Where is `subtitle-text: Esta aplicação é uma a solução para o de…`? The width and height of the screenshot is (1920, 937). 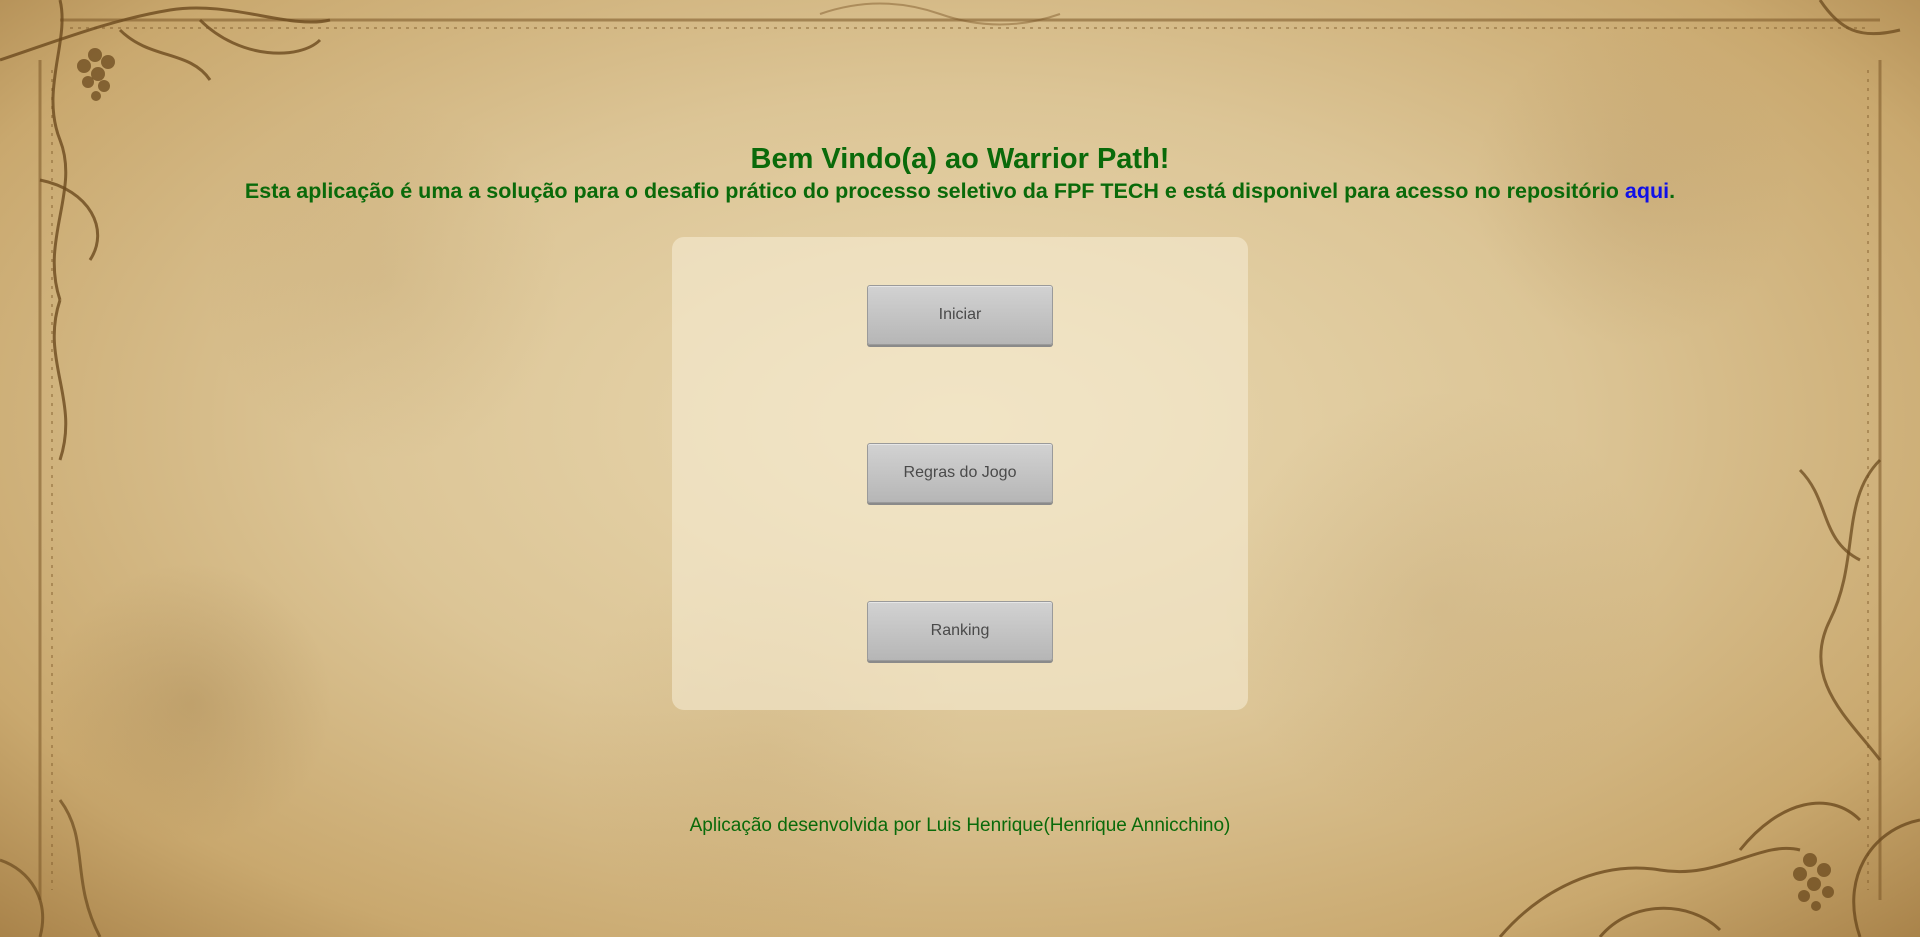 subtitle-text: Esta aplicação é uma a solução para o de… is located at coordinates (934, 191).